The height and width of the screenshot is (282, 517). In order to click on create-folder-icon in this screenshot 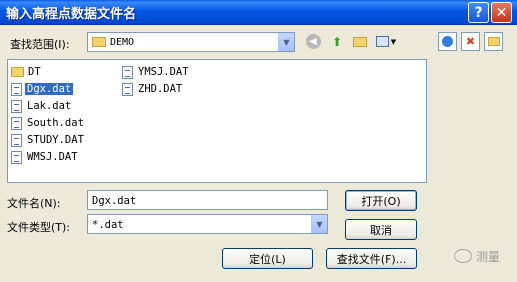, I will do `click(493, 41)`.